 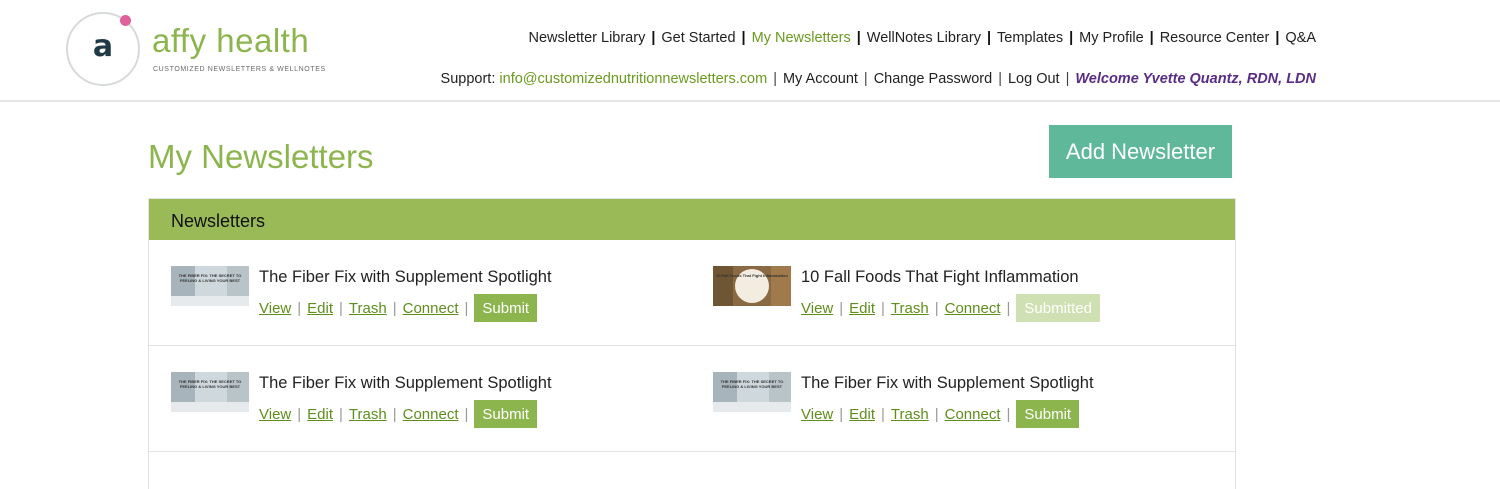 I want to click on support-label: Support:, so click(x=468, y=79).